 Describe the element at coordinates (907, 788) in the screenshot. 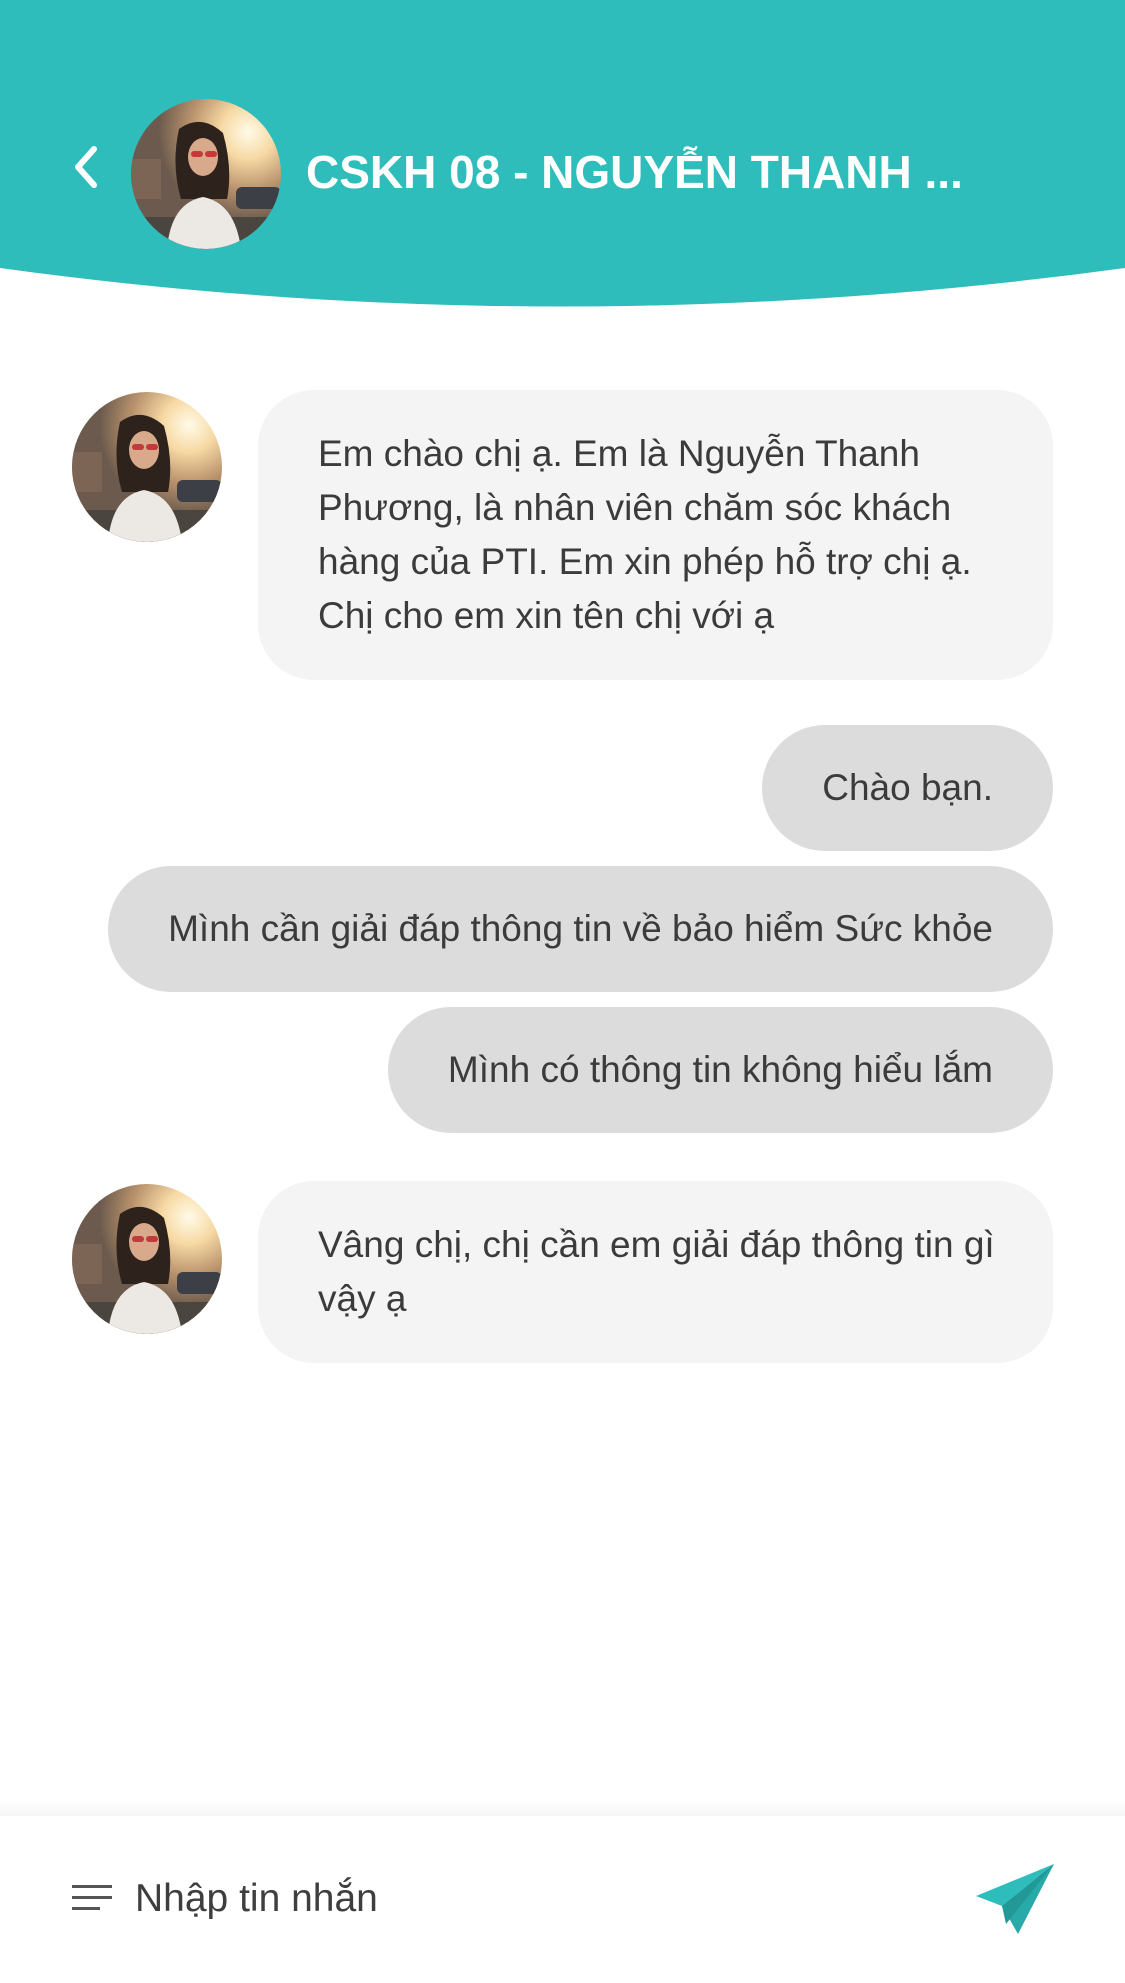

I see `outgoing-message: Chào bạn.` at that location.